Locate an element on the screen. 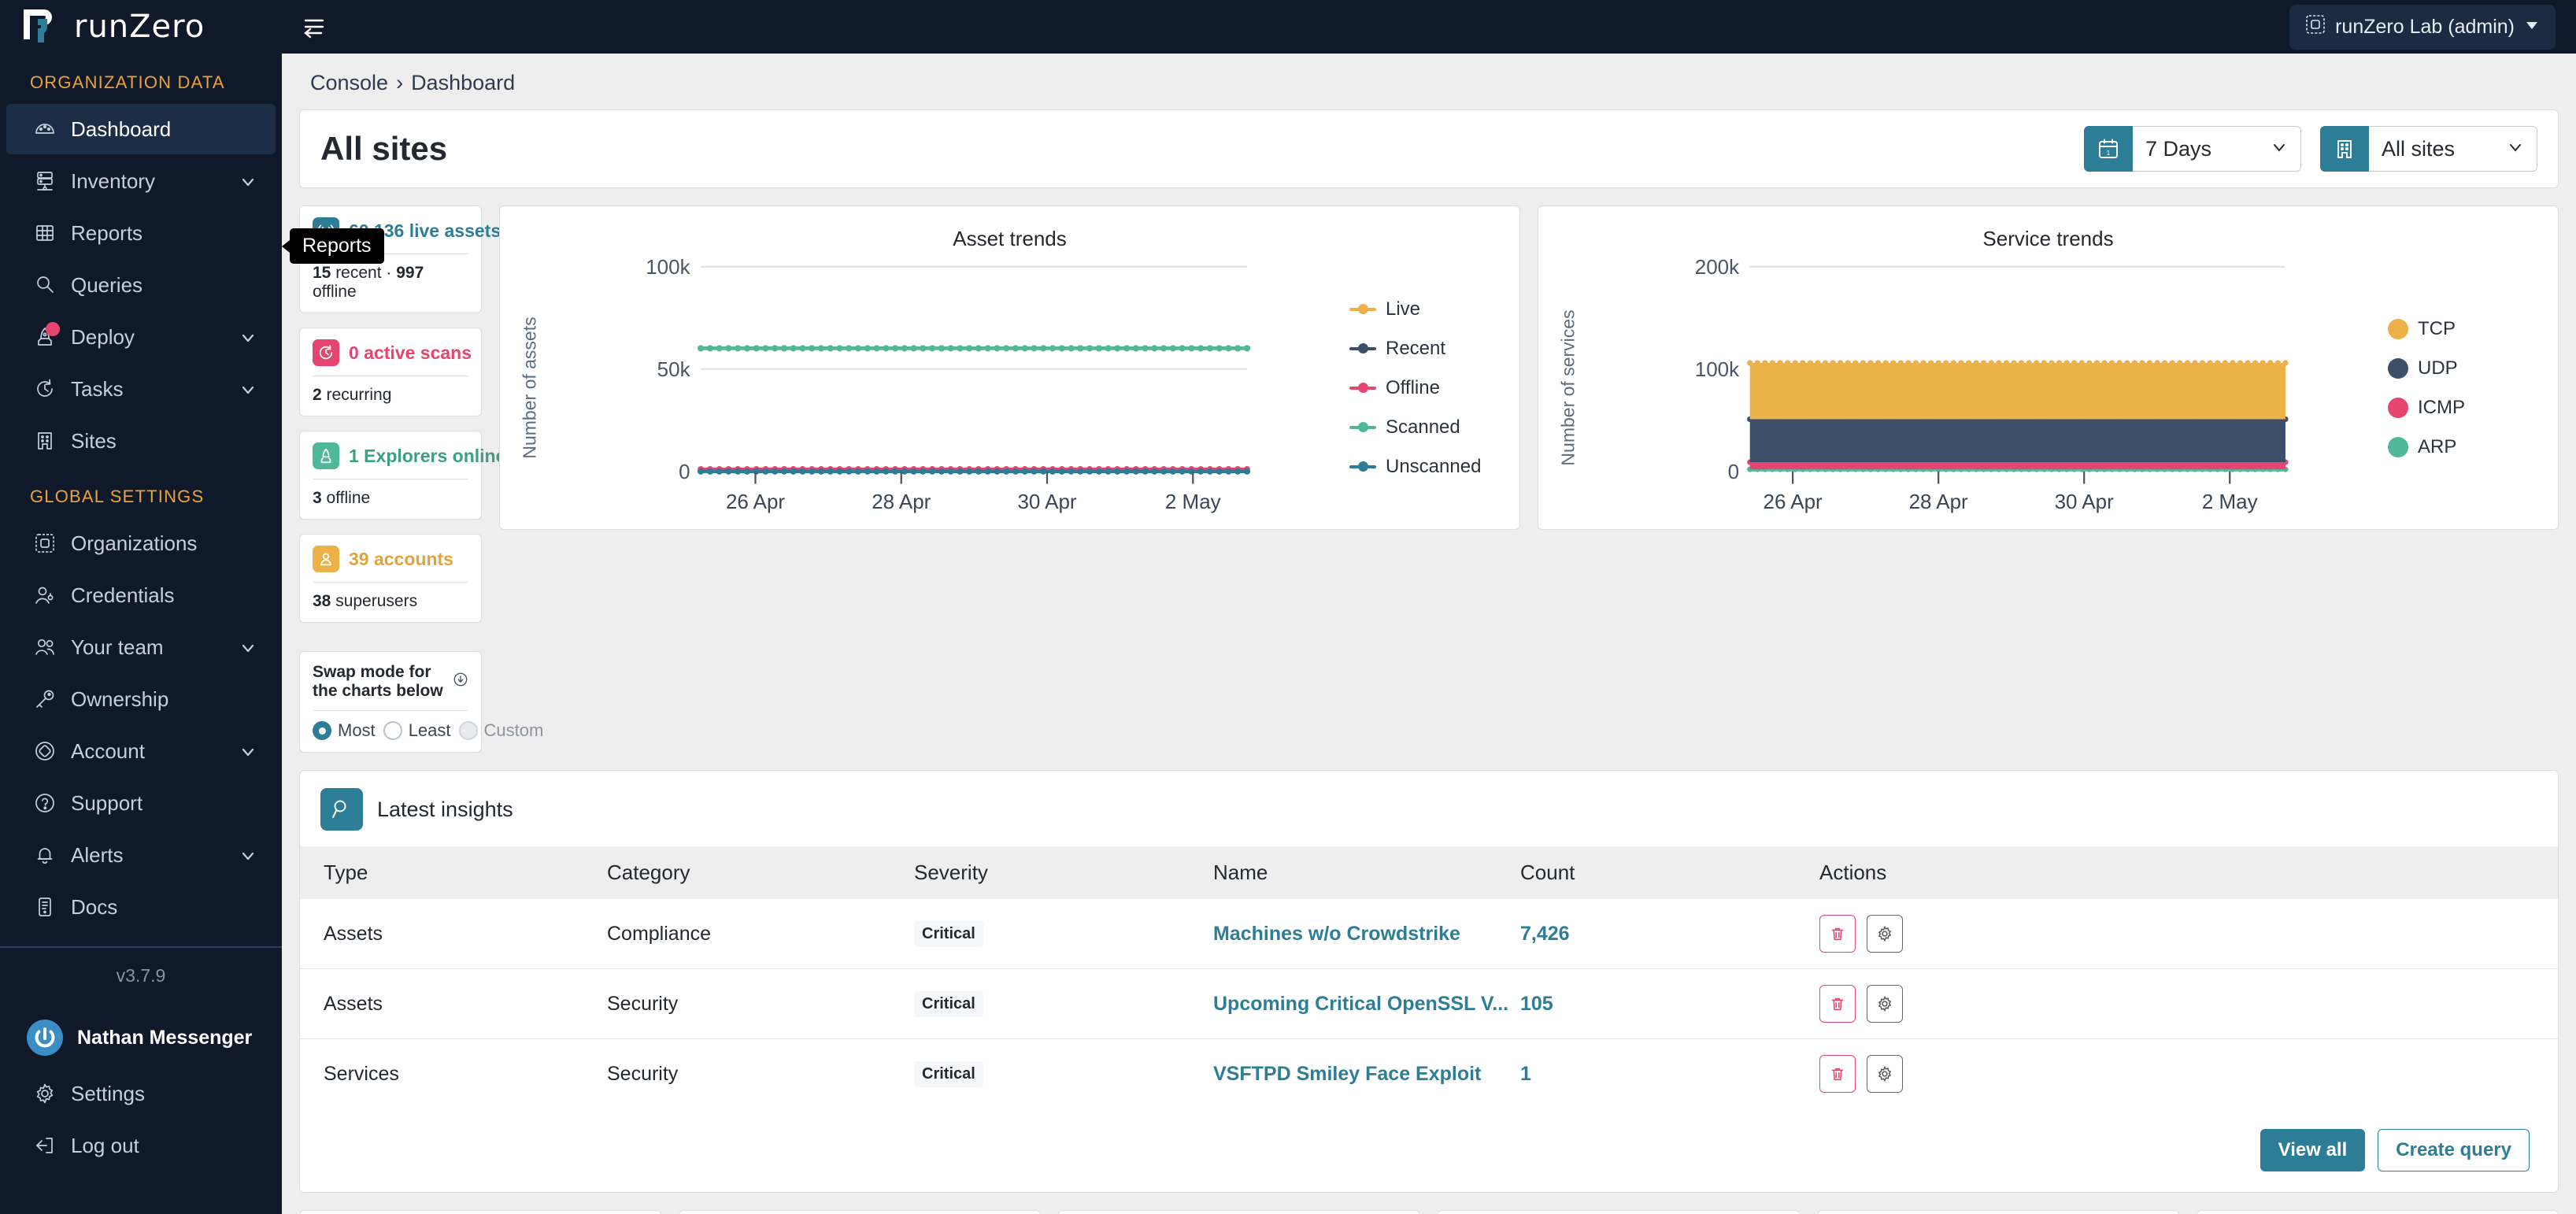  bell-icon is located at coordinates (45, 855).